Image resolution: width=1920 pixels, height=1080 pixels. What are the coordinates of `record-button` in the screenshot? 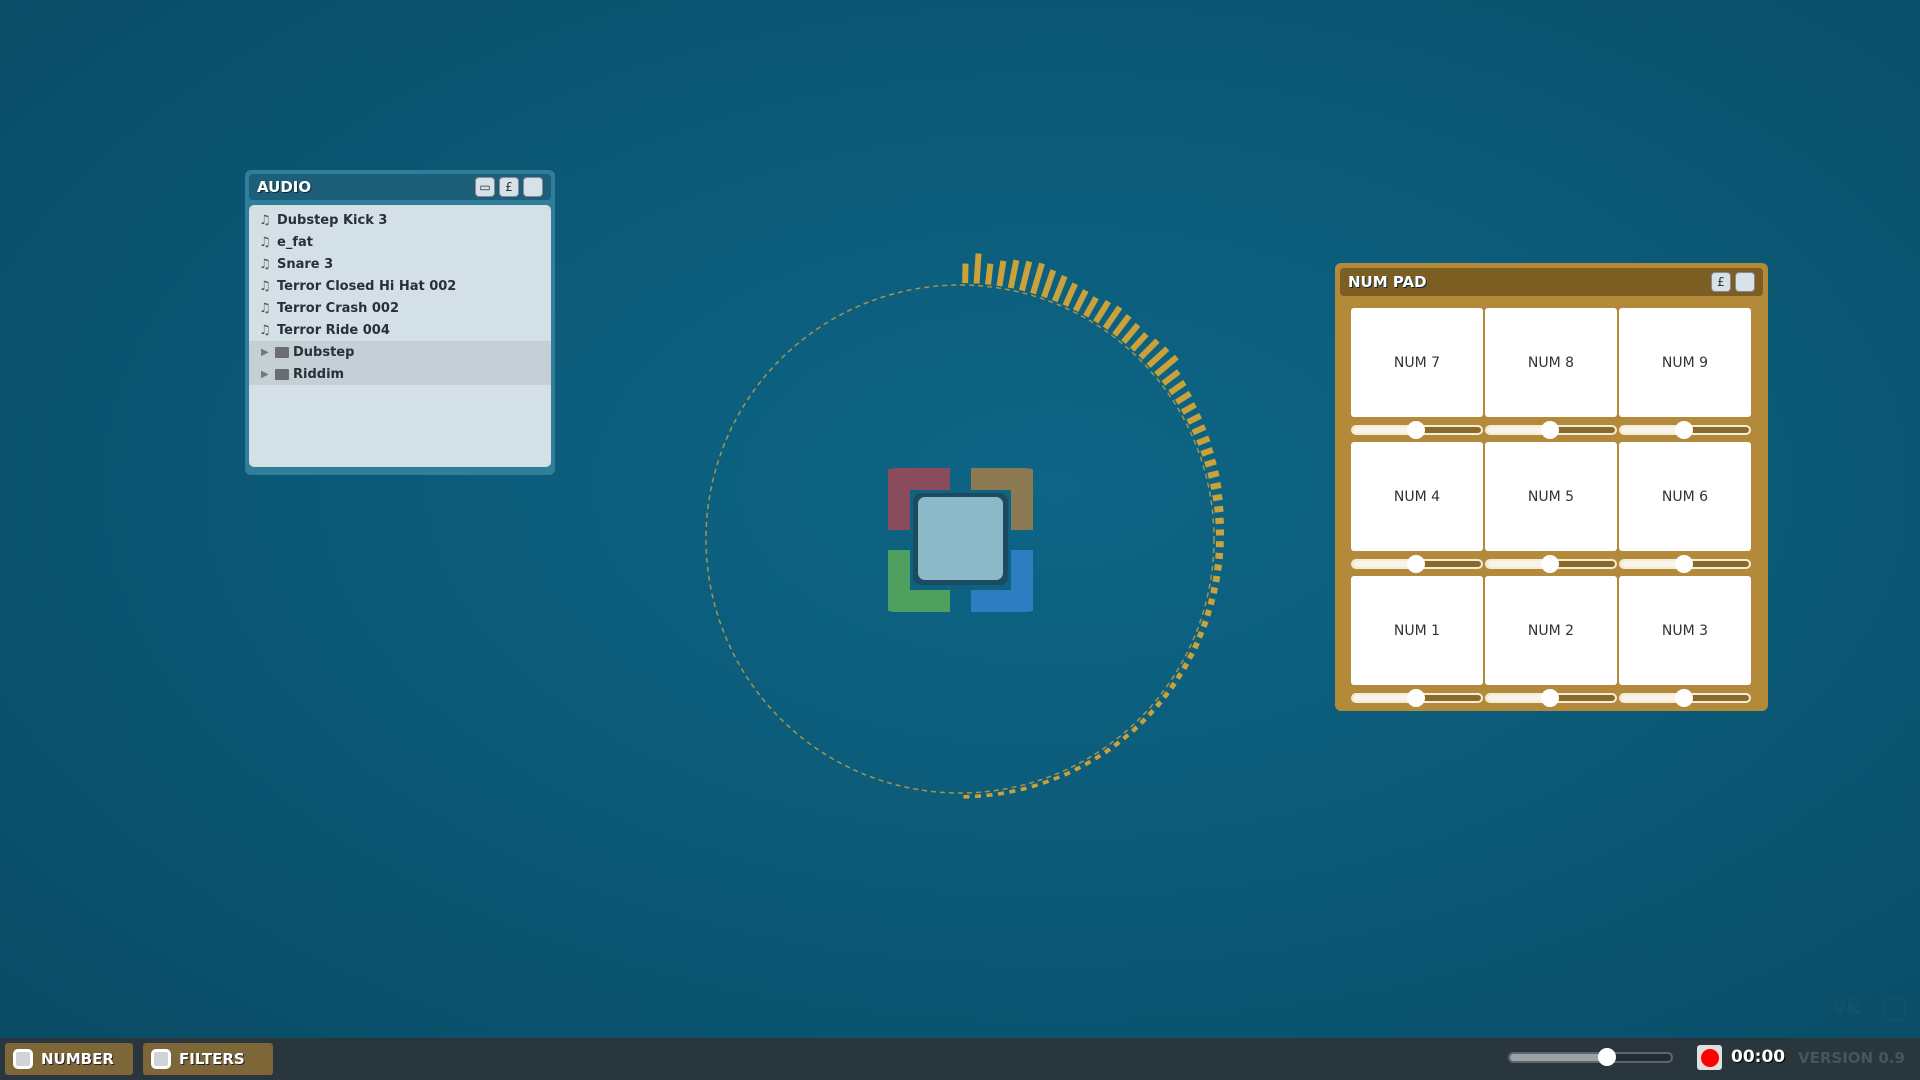 It's located at (1709, 1057).